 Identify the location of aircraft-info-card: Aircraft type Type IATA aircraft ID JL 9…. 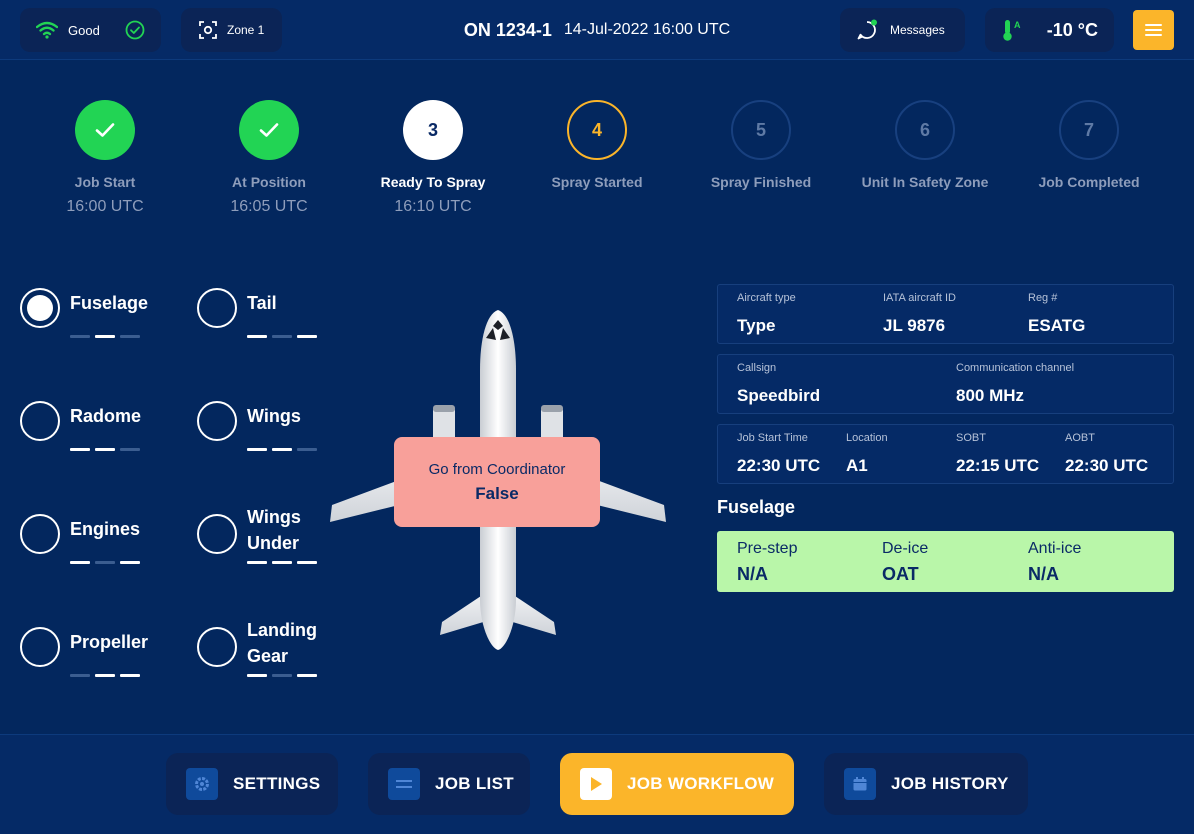
(945, 314).